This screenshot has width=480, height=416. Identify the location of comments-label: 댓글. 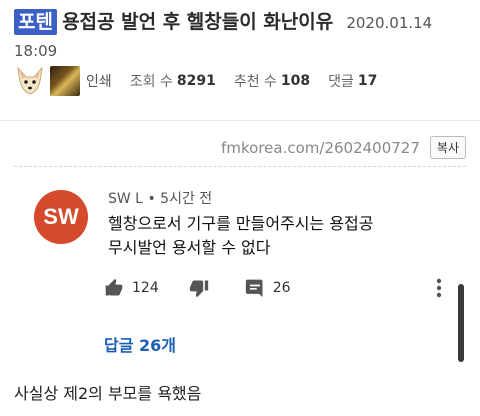
(341, 82).